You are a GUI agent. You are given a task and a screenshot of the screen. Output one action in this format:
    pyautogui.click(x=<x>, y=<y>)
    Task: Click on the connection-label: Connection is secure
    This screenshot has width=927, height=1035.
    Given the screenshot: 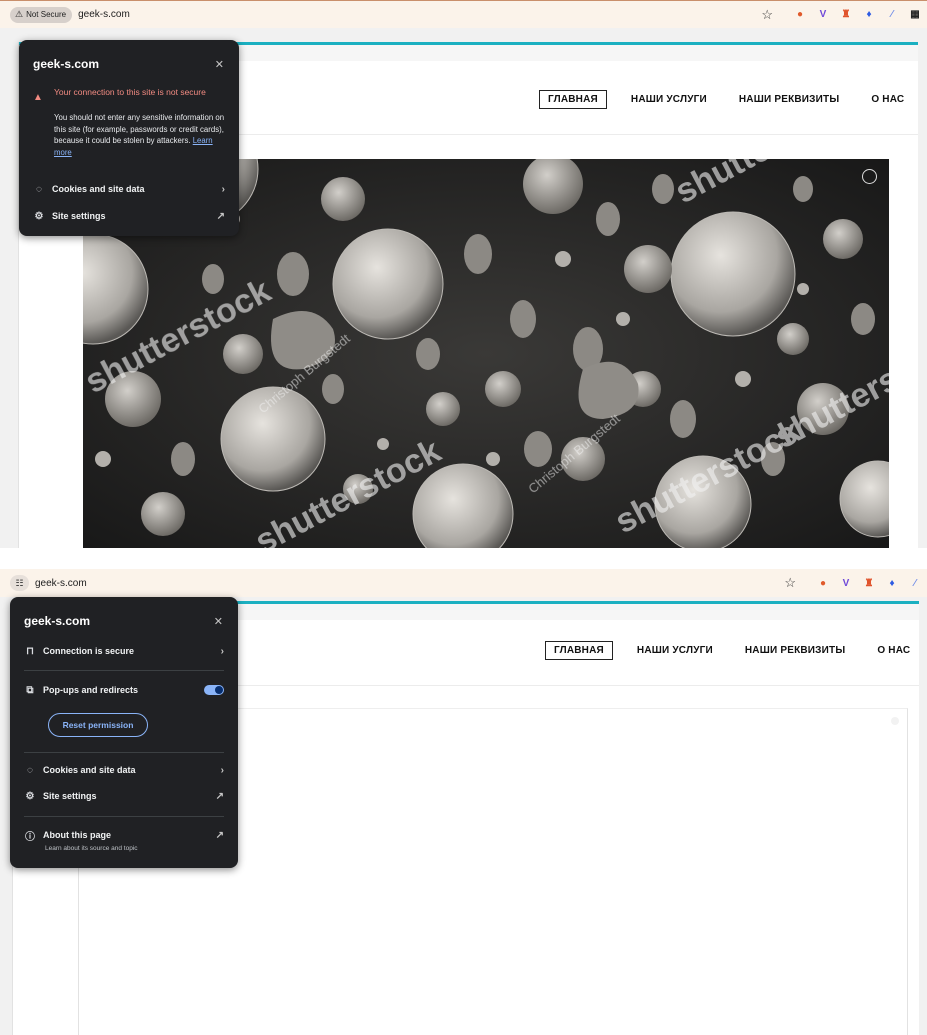 What is the action you would take?
    pyautogui.click(x=89, y=651)
    